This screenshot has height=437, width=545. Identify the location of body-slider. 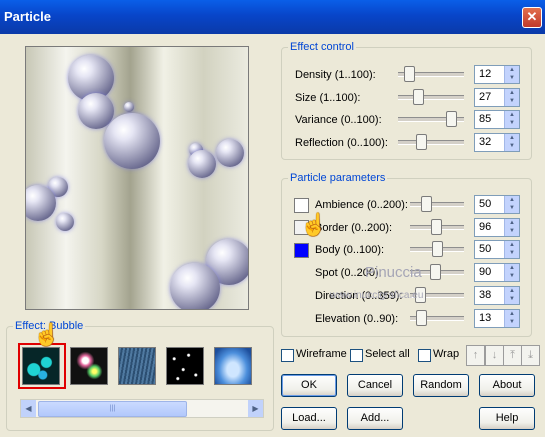
(437, 249).